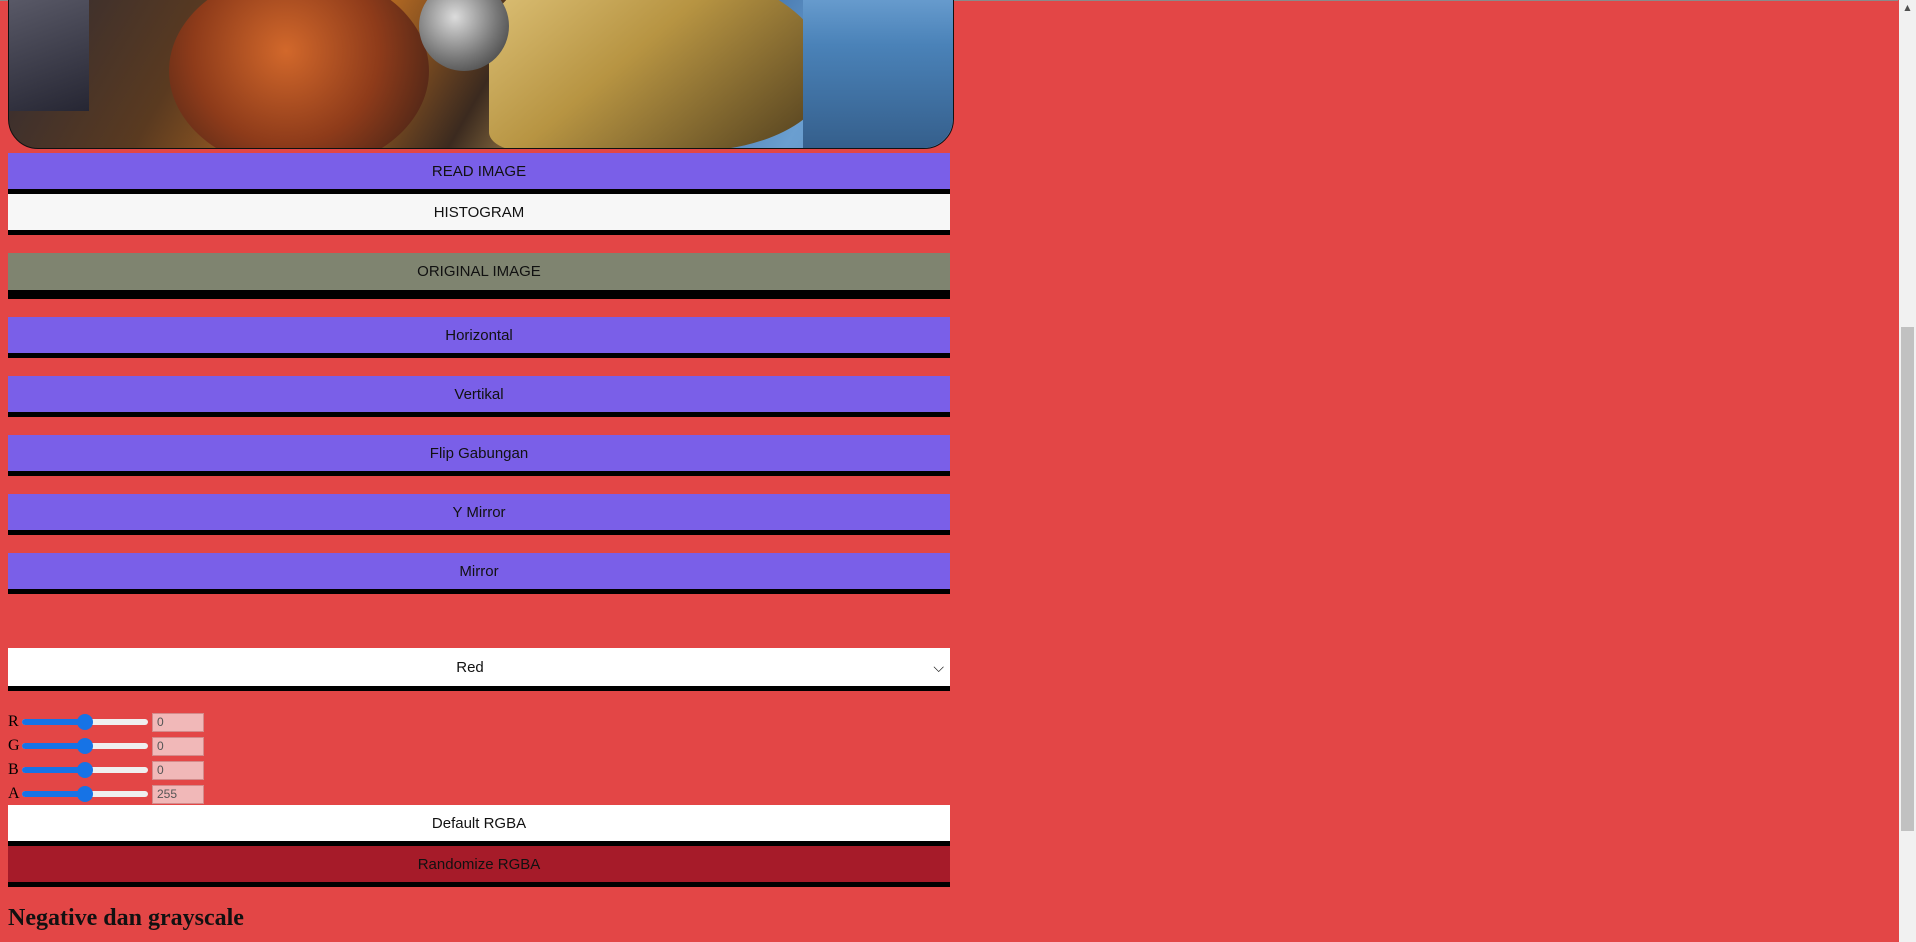 This screenshot has width=1916, height=942. What do you see at coordinates (49, 55) in the screenshot?
I see `image-debris` at bounding box center [49, 55].